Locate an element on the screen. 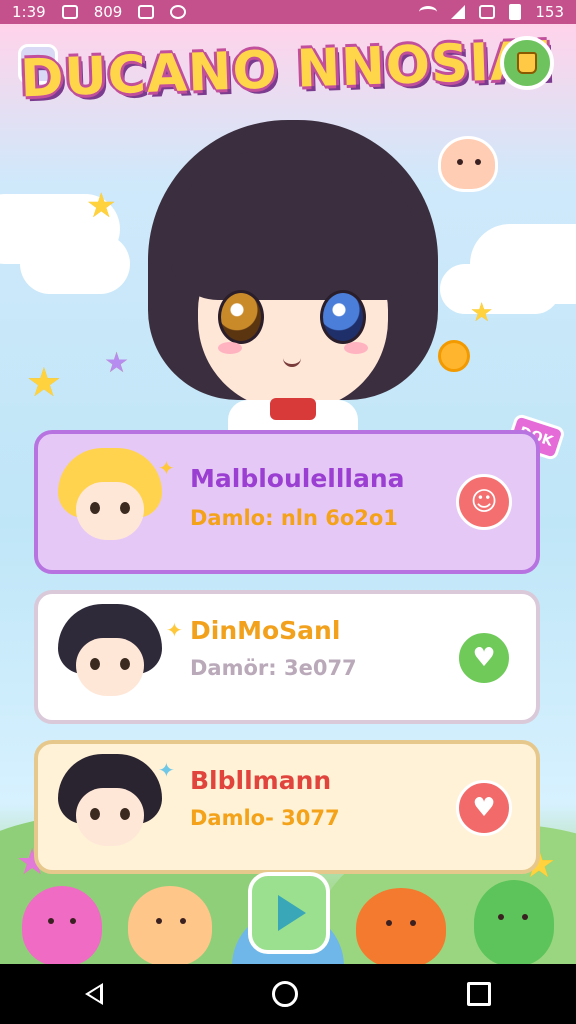 Image resolution: width=576 pixels, height=1024 pixels. hero-eye-right is located at coordinates (343, 317).